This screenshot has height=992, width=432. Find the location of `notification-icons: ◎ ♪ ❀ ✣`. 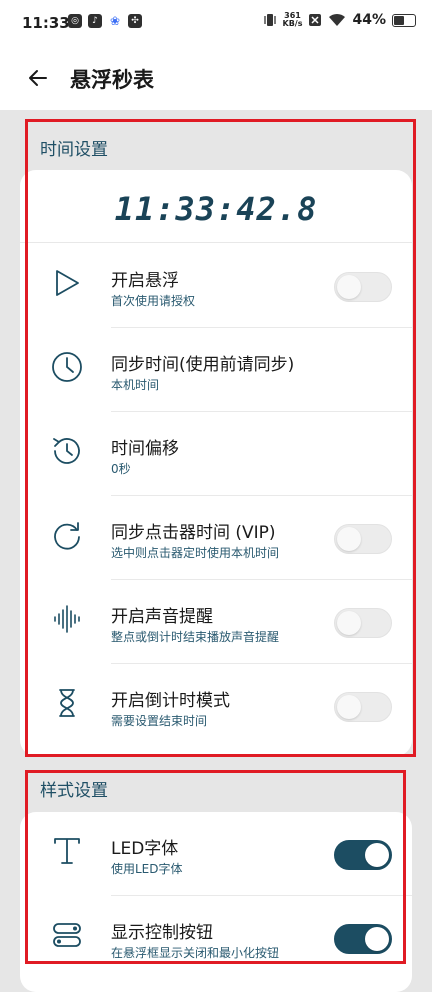

notification-icons: ◎ ♪ ❀ ✣ is located at coordinates (105, 21).